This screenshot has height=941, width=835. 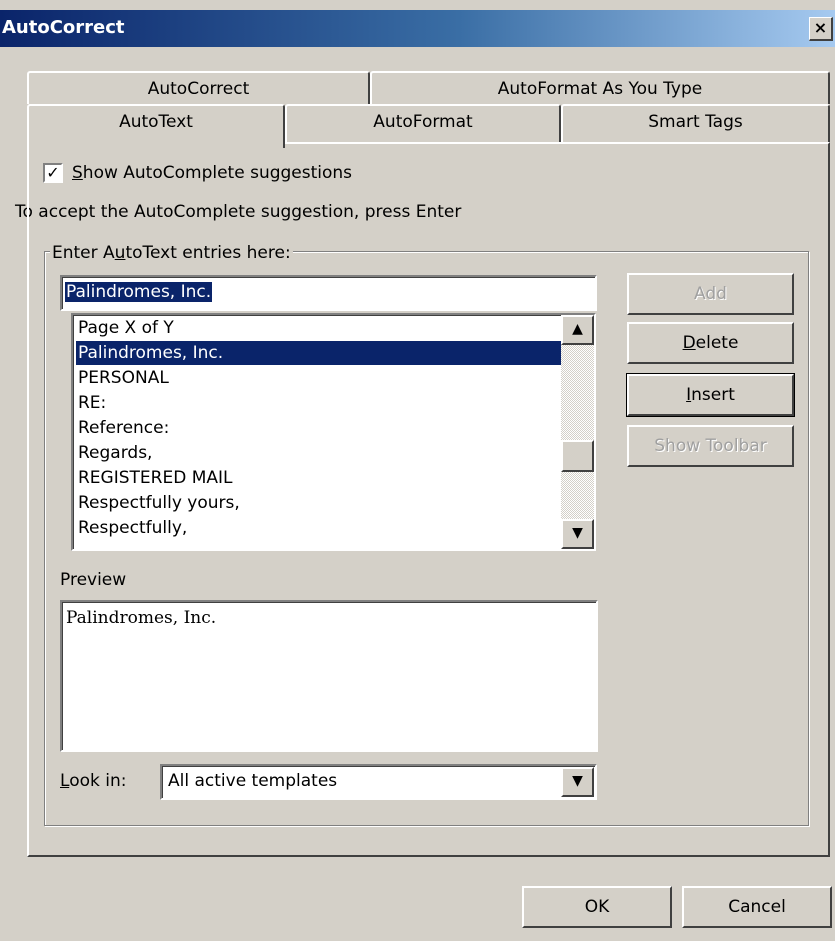 What do you see at coordinates (757, 907) in the screenshot?
I see `cancel-button: Cancel` at bounding box center [757, 907].